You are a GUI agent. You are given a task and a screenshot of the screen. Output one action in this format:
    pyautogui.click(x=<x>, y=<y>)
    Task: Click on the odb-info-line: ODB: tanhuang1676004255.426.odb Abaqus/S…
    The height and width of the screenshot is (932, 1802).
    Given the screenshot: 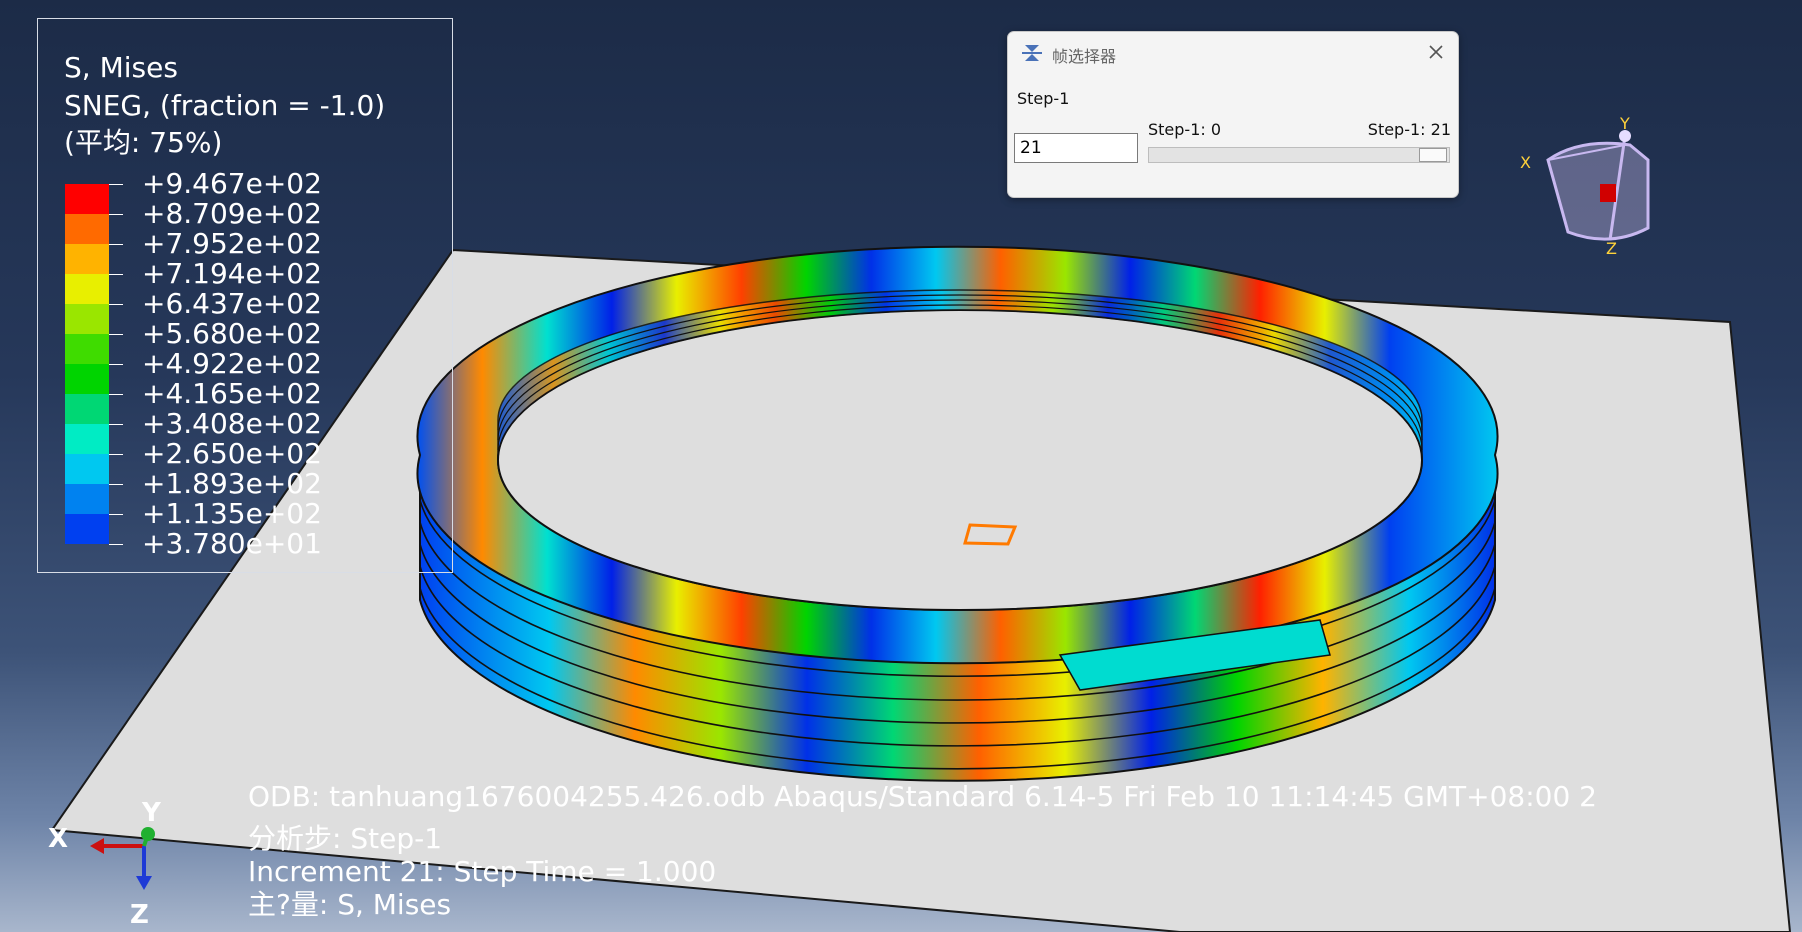 What is the action you would take?
    pyautogui.click(x=922, y=796)
    